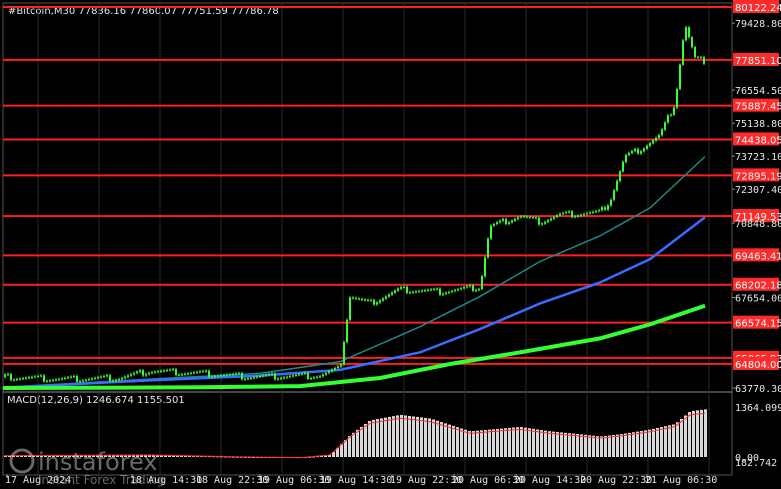 Image resolution: width=781 pixels, height=489 pixels. What do you see at coordinates (756, 463) in the screenshot?
I see `macd-axis-label: 182.742` at bounding box center [756, 463].